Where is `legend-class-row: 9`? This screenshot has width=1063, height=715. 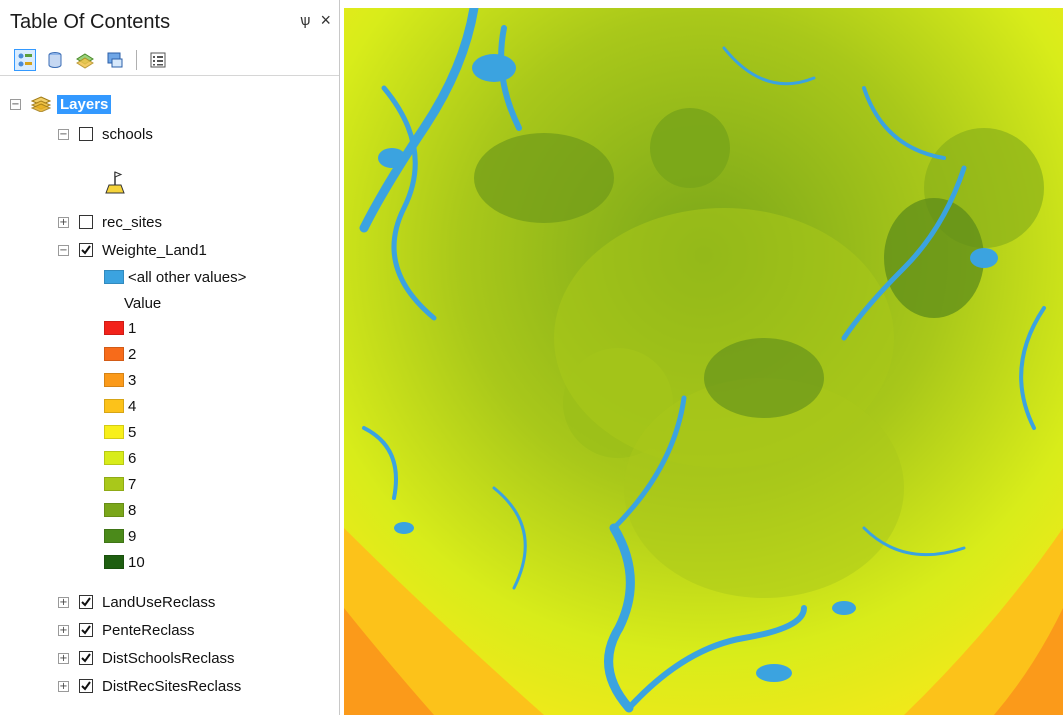
legend-class-row: 9 is located at coordinates (120, 536).